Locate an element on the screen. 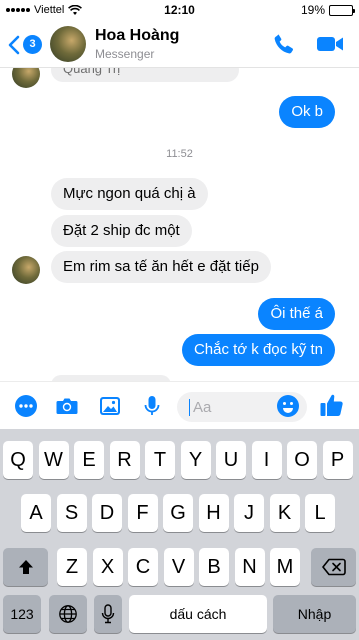 The height and width of the screenshot is (640, 359). message-bubble-received: Em rim sa tế ăn hết e đặt tiếp is located at coordinates (161, 267).